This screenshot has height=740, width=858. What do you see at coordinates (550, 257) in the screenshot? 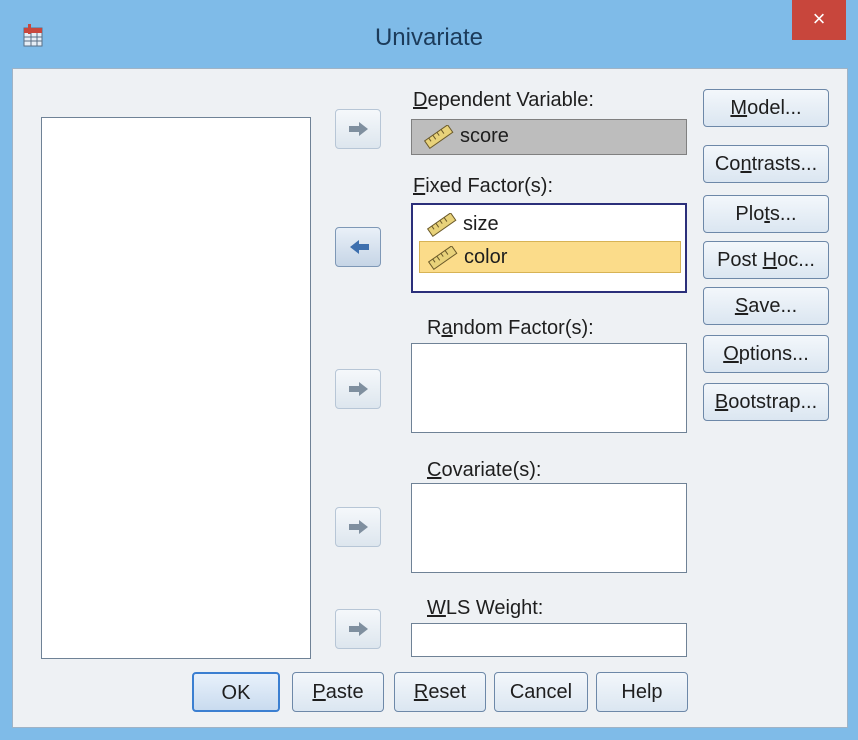
I see `fixed-factor-item-color: color` at bounding box center [550, 257].